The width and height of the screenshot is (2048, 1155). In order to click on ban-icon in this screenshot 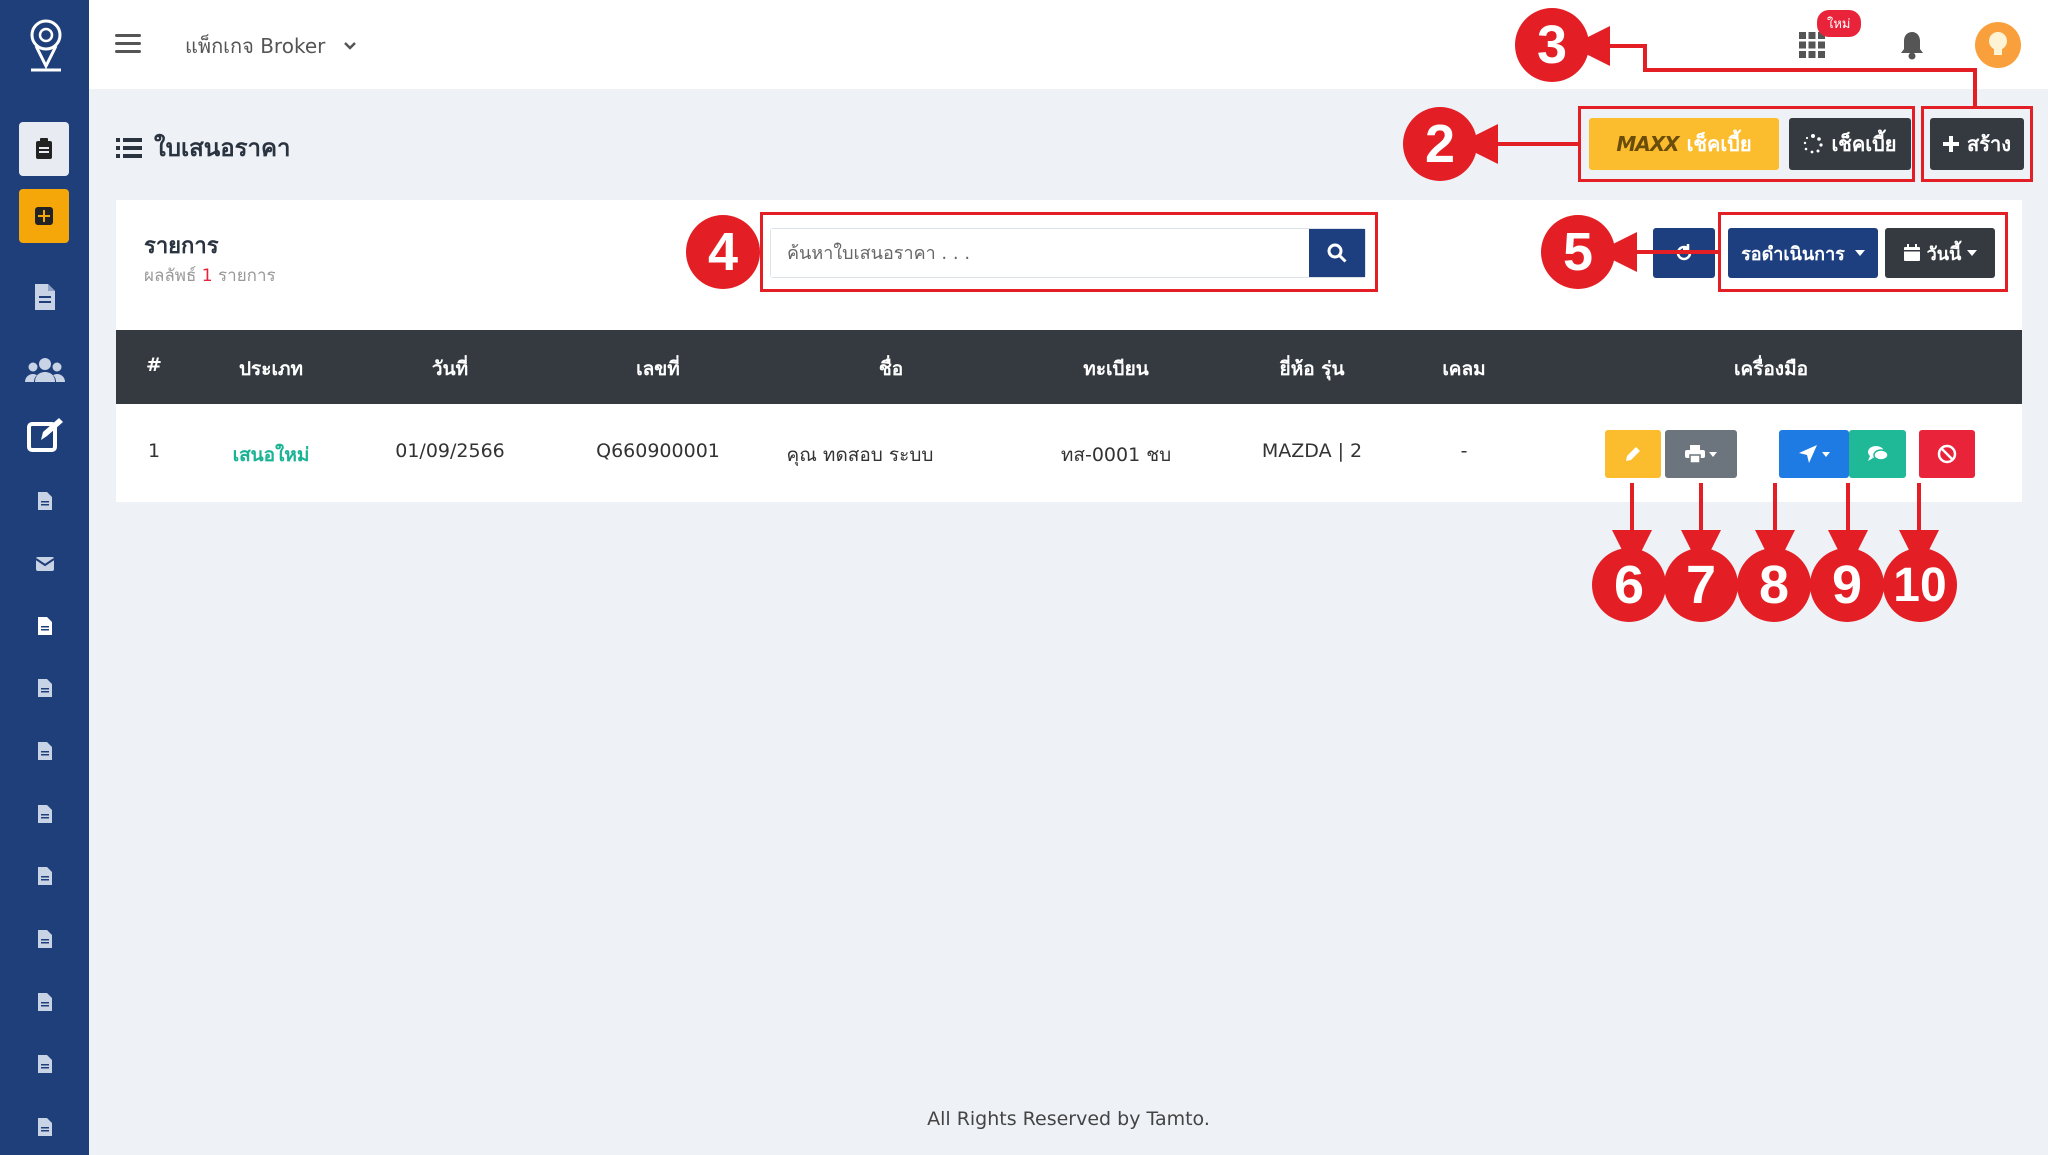, I will do `click(1947, 454)`.